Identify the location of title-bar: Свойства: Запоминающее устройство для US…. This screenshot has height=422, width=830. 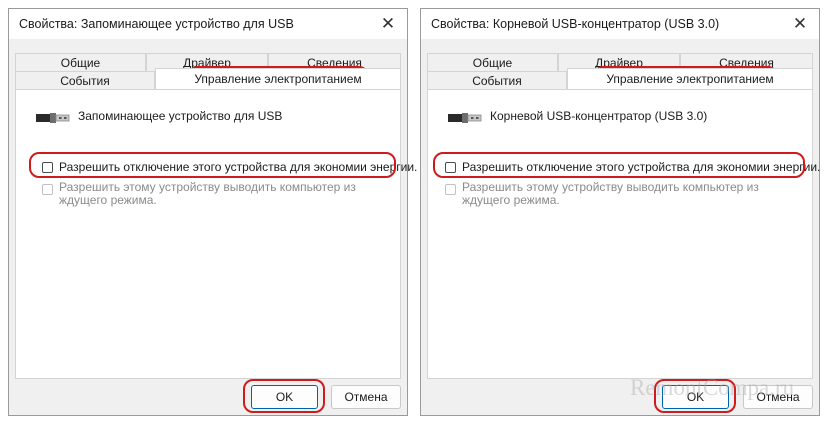
(208, 24).